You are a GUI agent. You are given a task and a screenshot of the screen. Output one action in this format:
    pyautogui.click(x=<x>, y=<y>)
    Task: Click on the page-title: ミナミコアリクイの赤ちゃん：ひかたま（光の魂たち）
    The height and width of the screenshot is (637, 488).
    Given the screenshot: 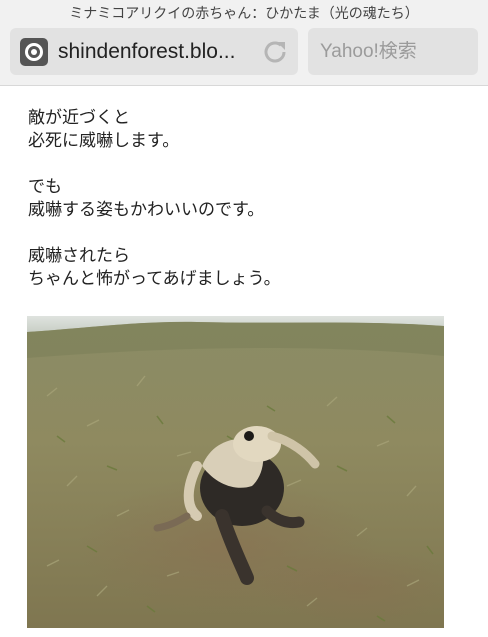 What is the action you would take?
    pyautogui.click(x=244, y=14)
    